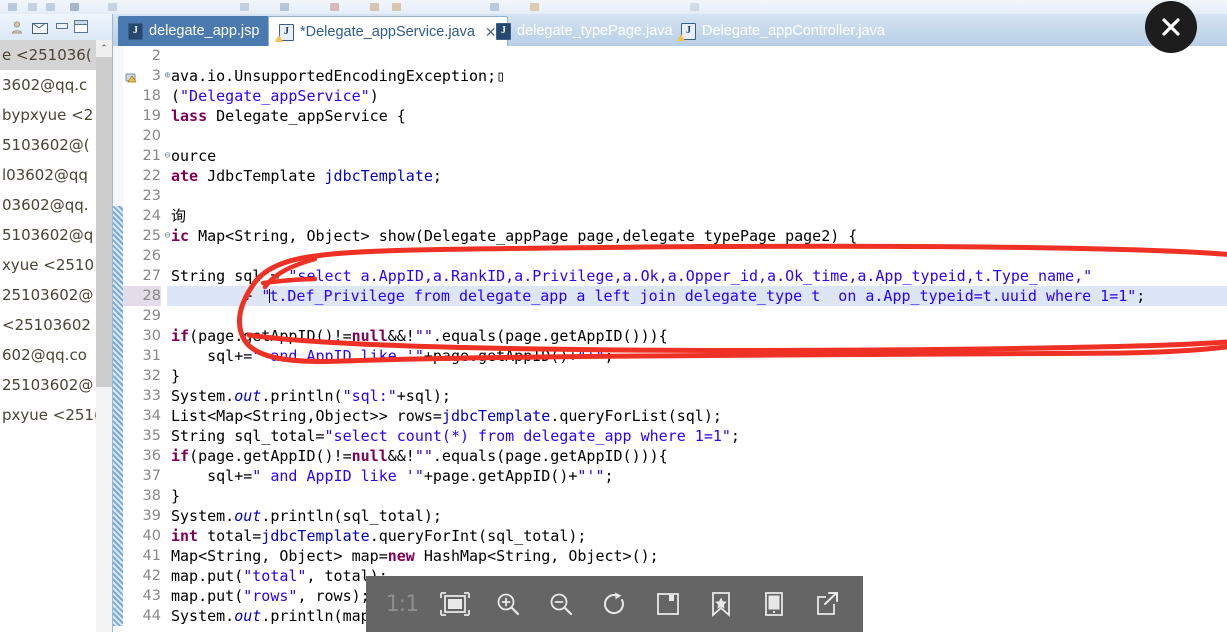  What do you see at coordinates (721, 604) in the screenshot?
I see `favorite-button` at bounding box center [721, 604].